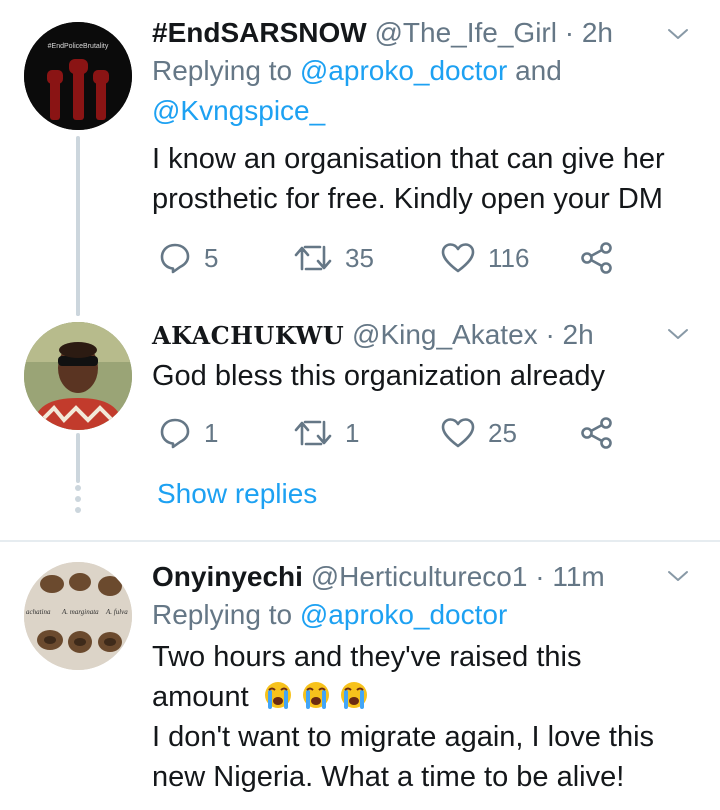 This screenshot has height=810, width=720. I want to click on avatar: #EndPoliceBrutality, so click(78, 76).